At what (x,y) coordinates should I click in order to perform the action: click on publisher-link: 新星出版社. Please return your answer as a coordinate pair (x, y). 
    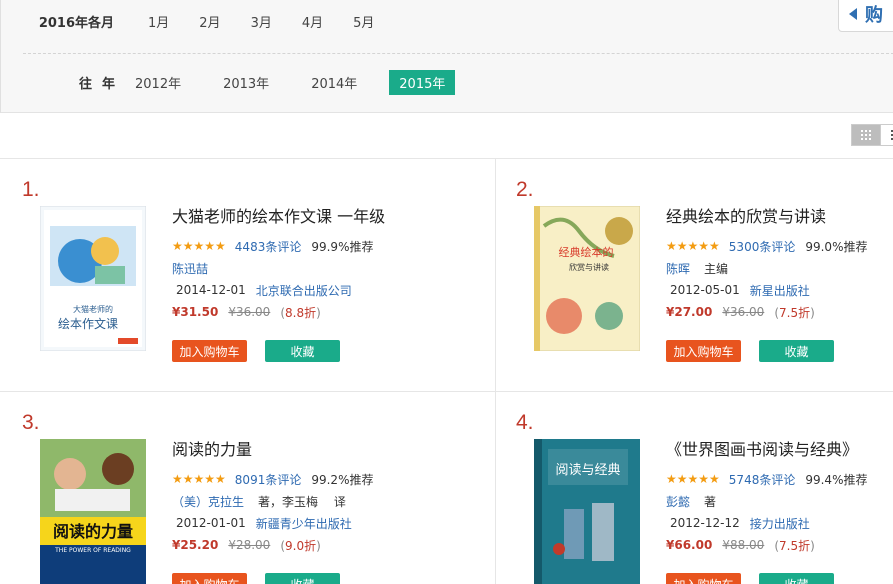
    Looking at the image, I should click on (780, 290).